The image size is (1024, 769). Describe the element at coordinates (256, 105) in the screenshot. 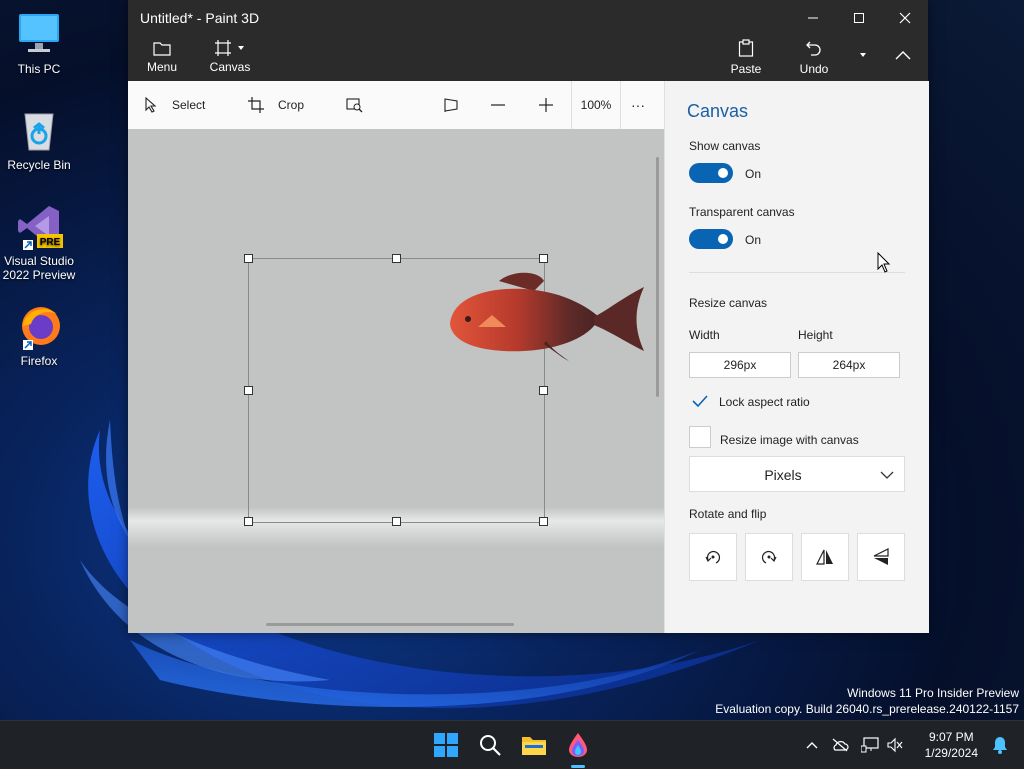

I see `crop-icon` at that location.